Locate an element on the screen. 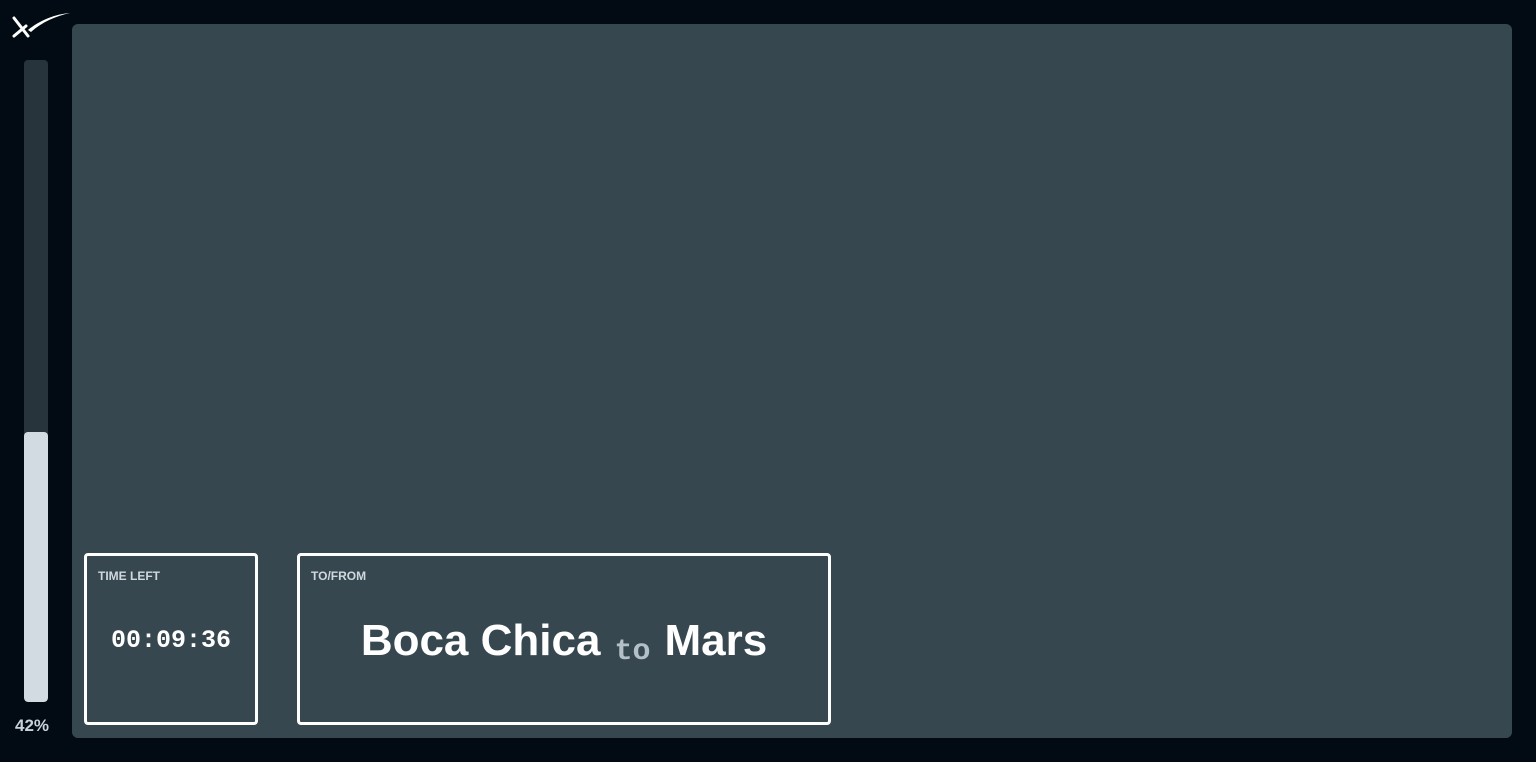  time-left-card: TIME LEFT 00:09:36 is located at coordinates (171, 639).